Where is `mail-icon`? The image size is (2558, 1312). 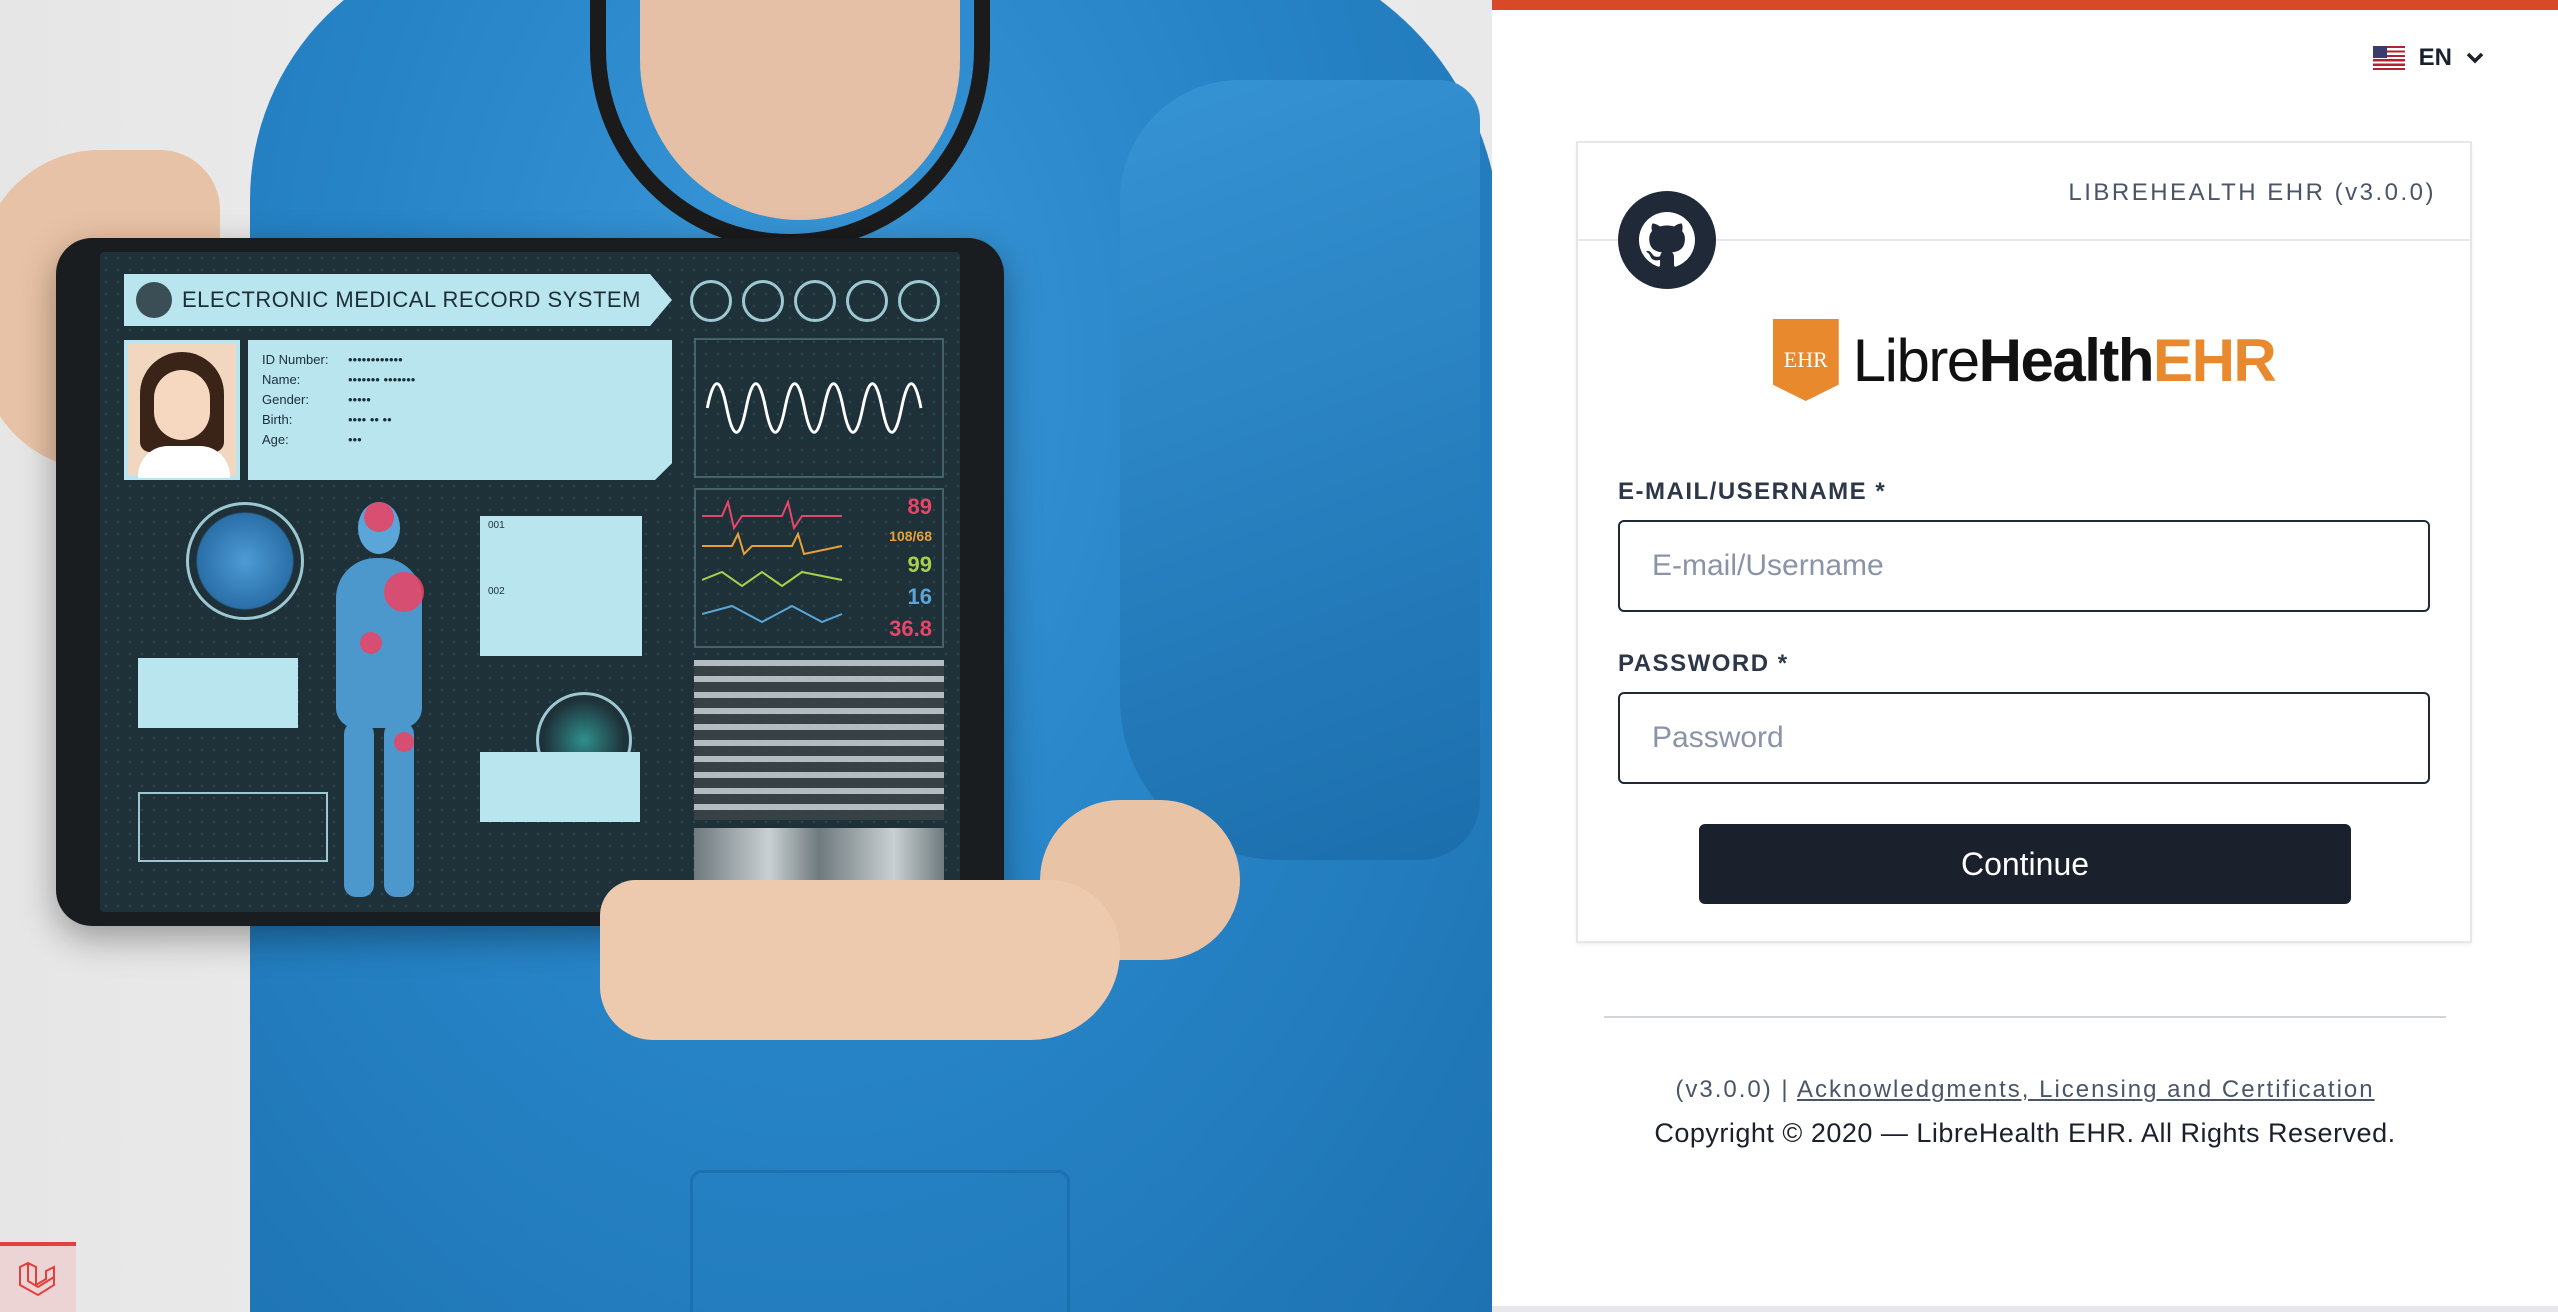 mail-icon is located at coordinates (867, 301).